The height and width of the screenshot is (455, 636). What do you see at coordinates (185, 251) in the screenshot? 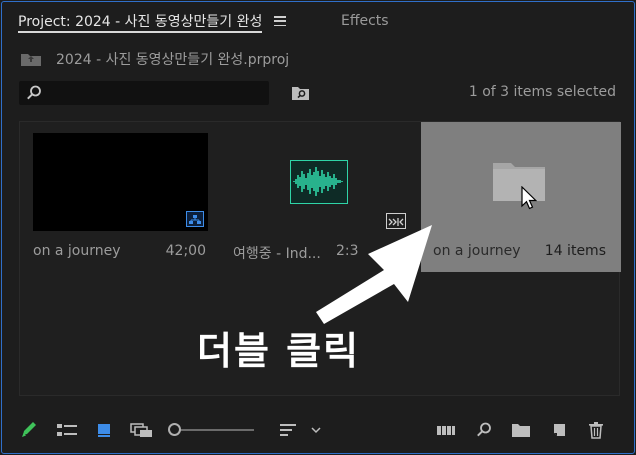
I see `item-duration: 42;00` at bounding box center [185, 251].